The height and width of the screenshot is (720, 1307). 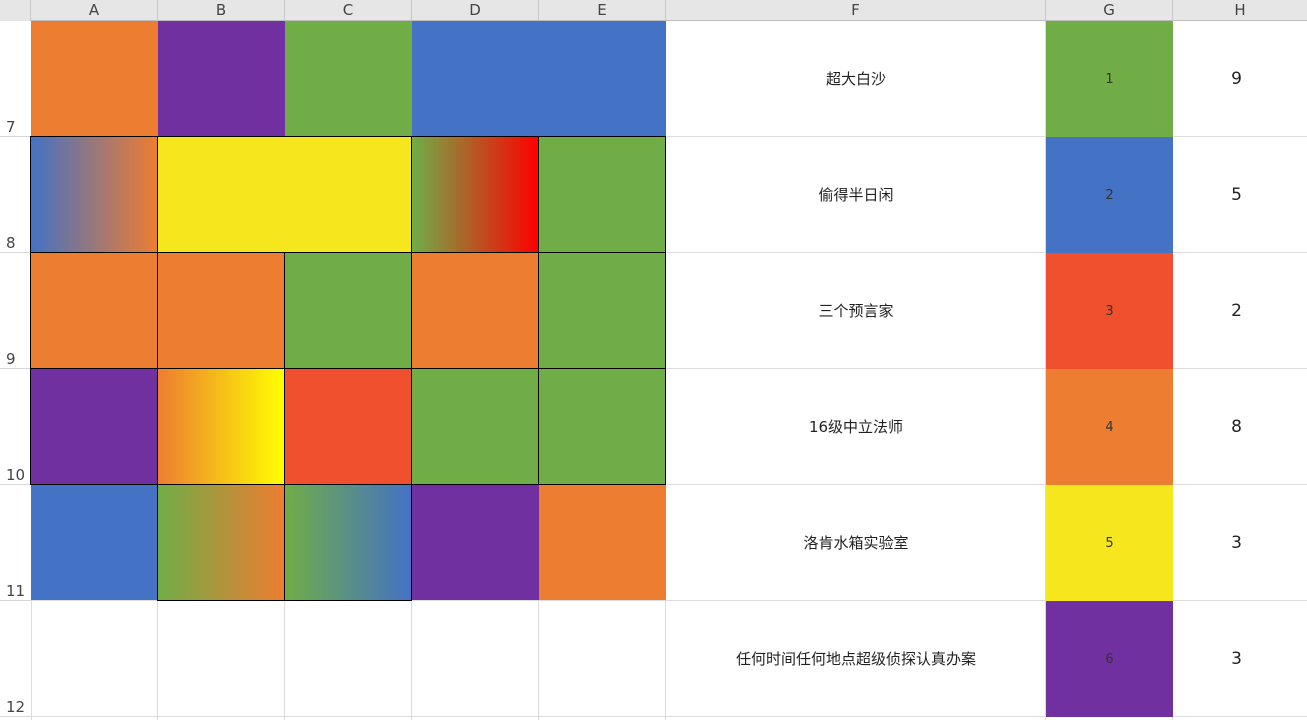 I want to click on cell-h7: 9, so click(x=1236, y=78).